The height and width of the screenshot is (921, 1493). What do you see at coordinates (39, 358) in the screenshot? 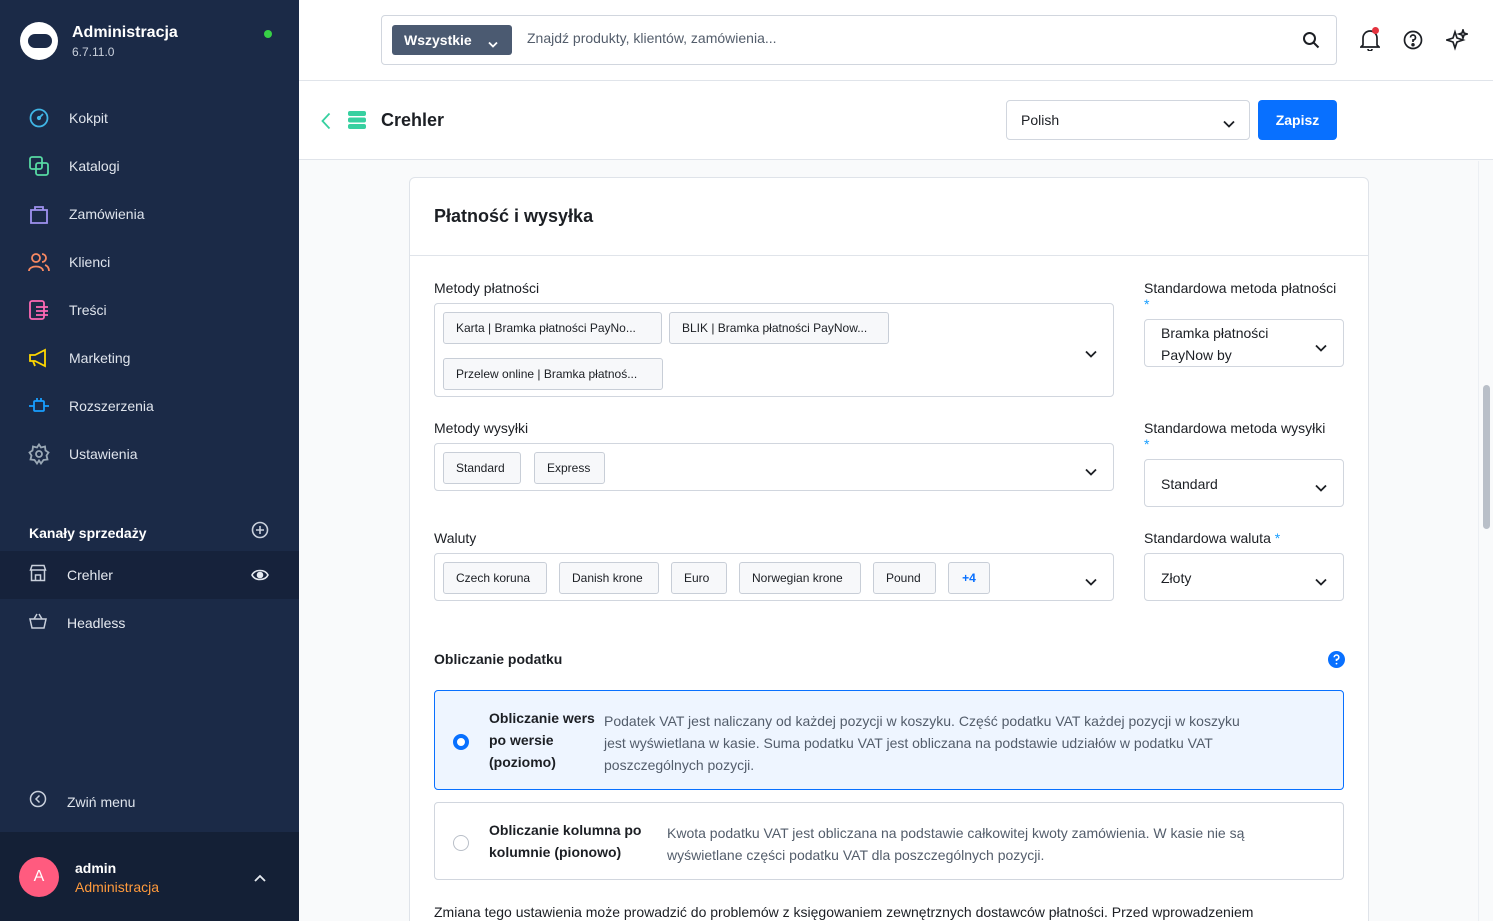
I see `megaphone-icon` at bounding box center [39, 358].